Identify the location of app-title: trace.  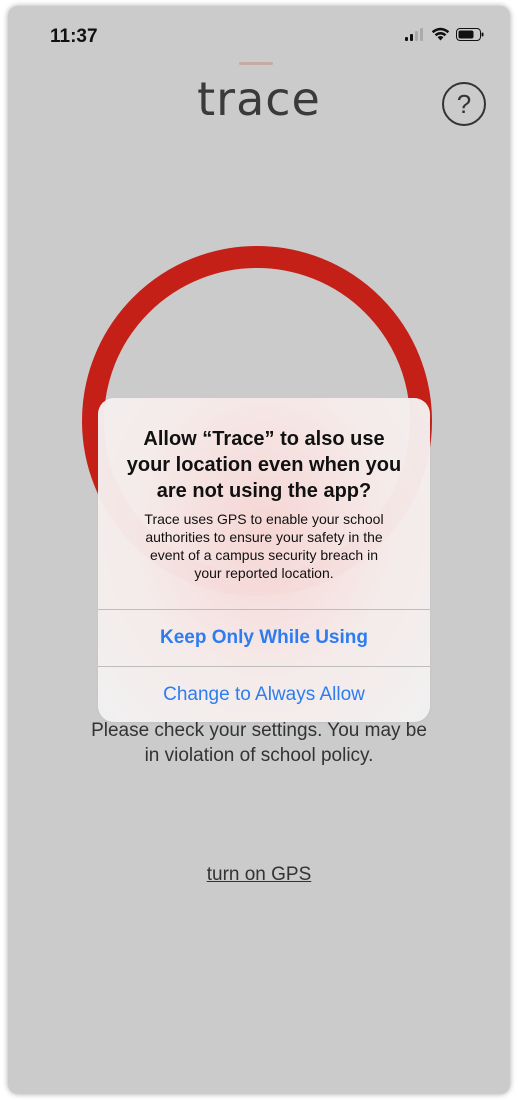
(259, 99).